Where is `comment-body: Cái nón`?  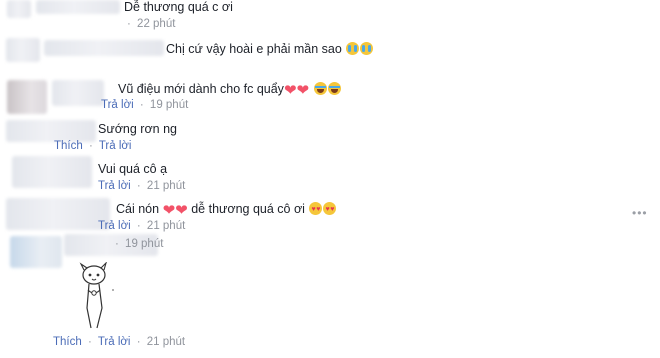
comment-body: Cái nón is located at coordinates (138, 209).